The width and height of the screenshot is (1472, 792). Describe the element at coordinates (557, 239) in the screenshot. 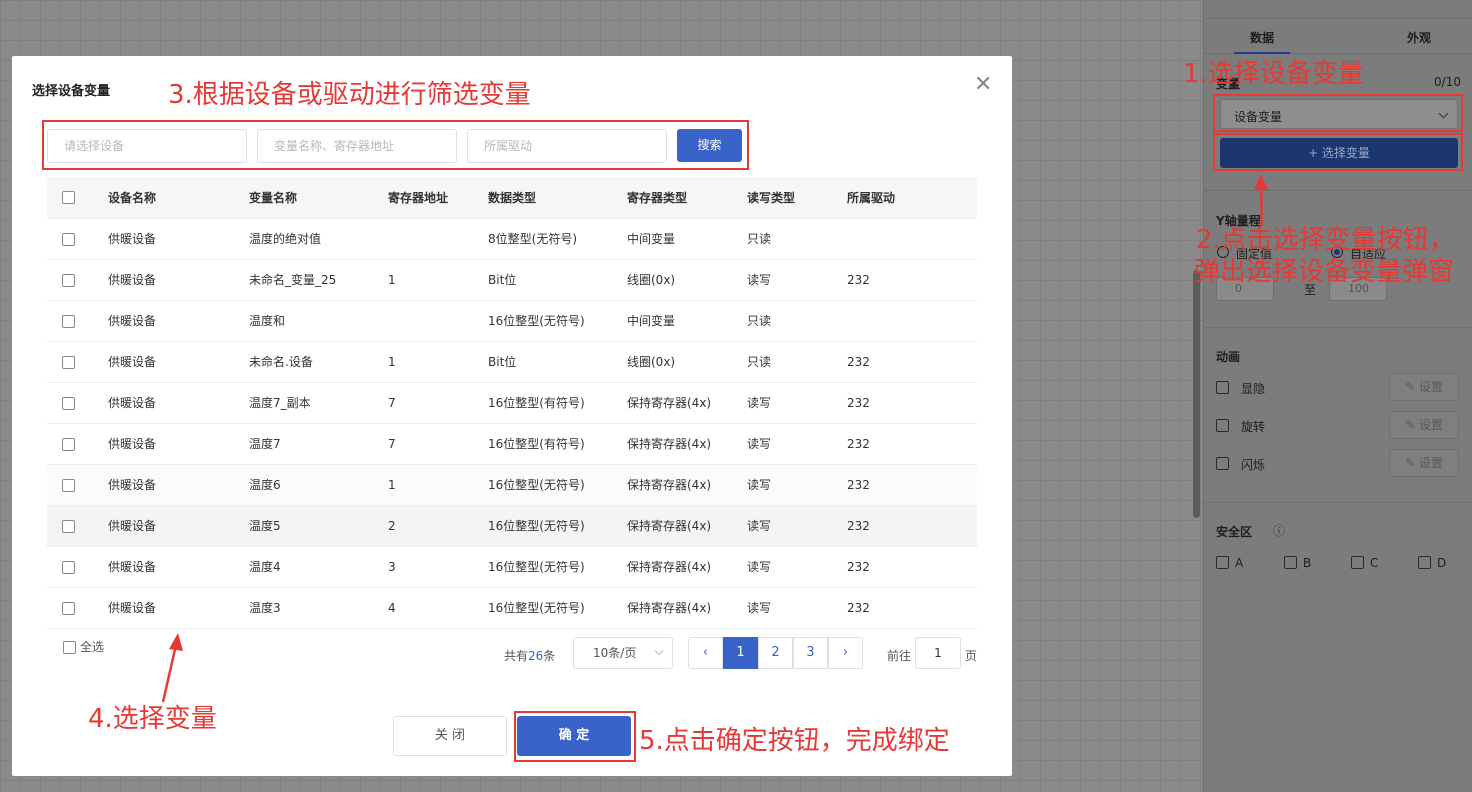

I see `table-cell: 8位整型(无符号)` at that location.